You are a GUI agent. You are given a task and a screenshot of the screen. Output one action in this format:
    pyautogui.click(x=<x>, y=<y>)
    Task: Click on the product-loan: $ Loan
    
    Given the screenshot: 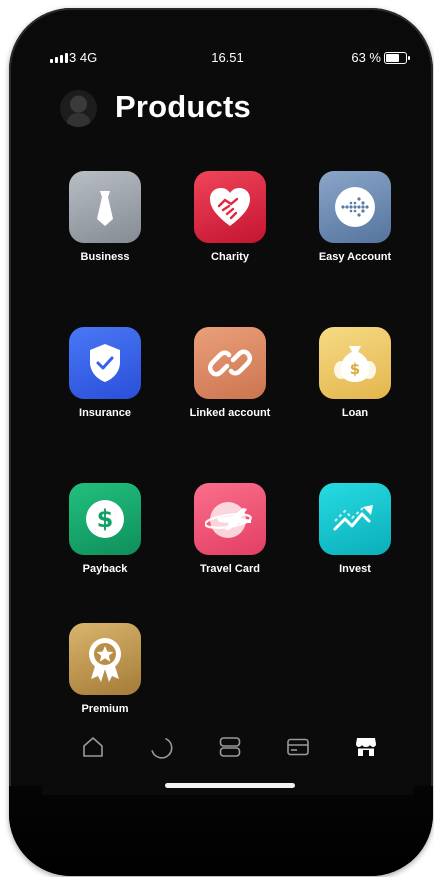 What is the action you would take?
    pyautogui.click(x=354, y=377)
    